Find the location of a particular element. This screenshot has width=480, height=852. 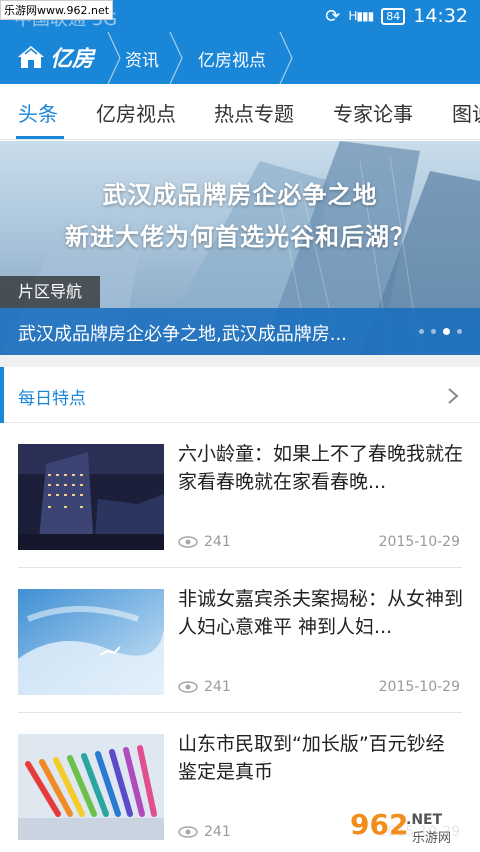

watermark-number: 962 is located at coordinates (379, 824).